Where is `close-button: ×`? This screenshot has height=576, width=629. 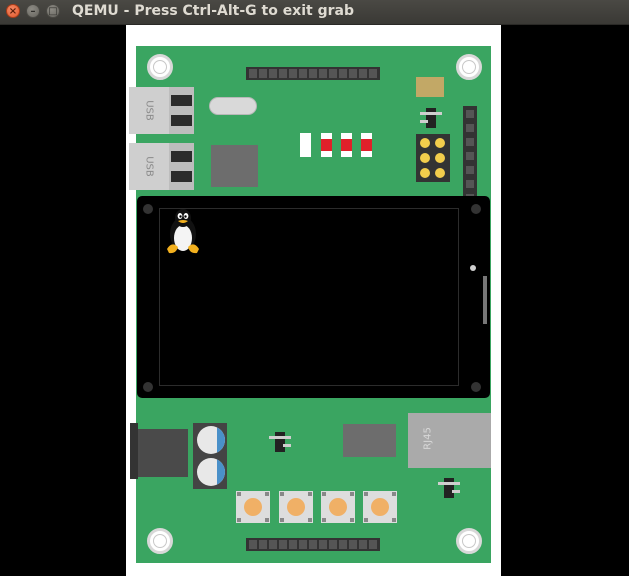
close-button: × is located at coordinates (13, 11).